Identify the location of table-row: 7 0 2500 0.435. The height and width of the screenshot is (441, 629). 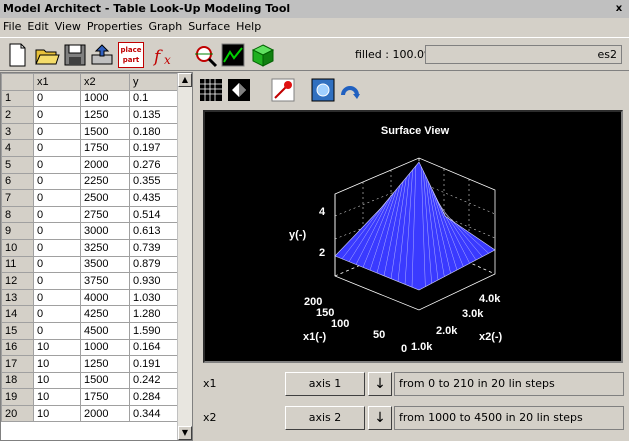
(90, 198).